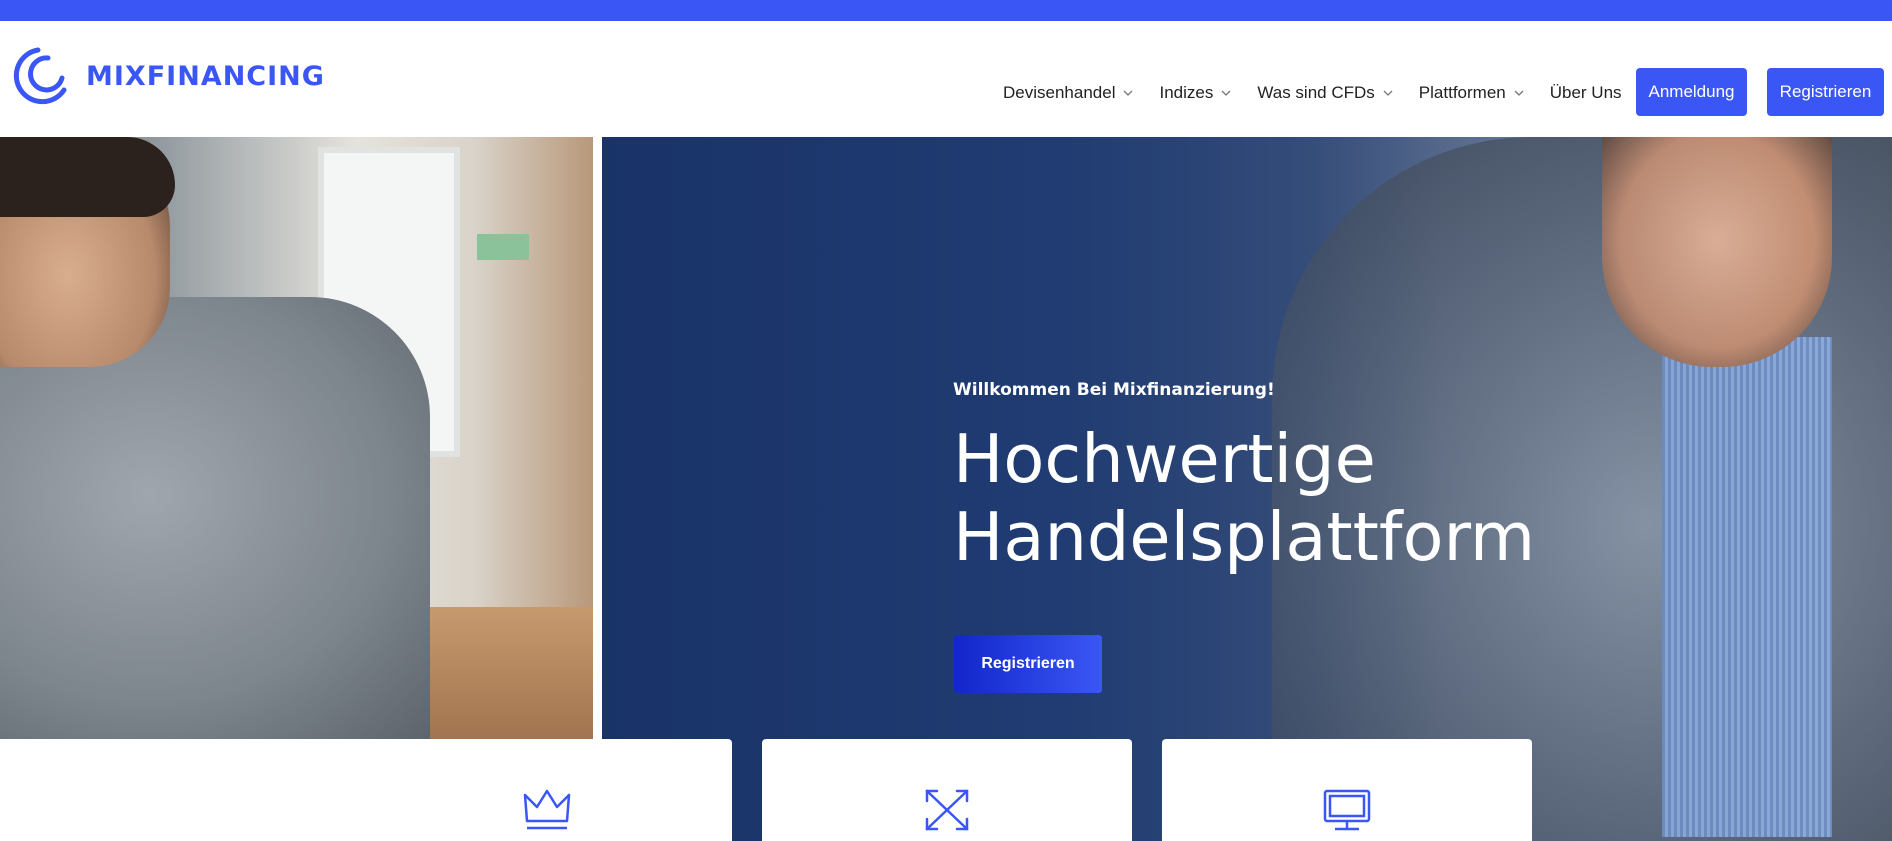 The width and height of the screenshot is (1892, 841). What do you see at coordinates (947, 810) in the screenshot?
I see `expand-arrows-icon` at bounding box center [947, 810].